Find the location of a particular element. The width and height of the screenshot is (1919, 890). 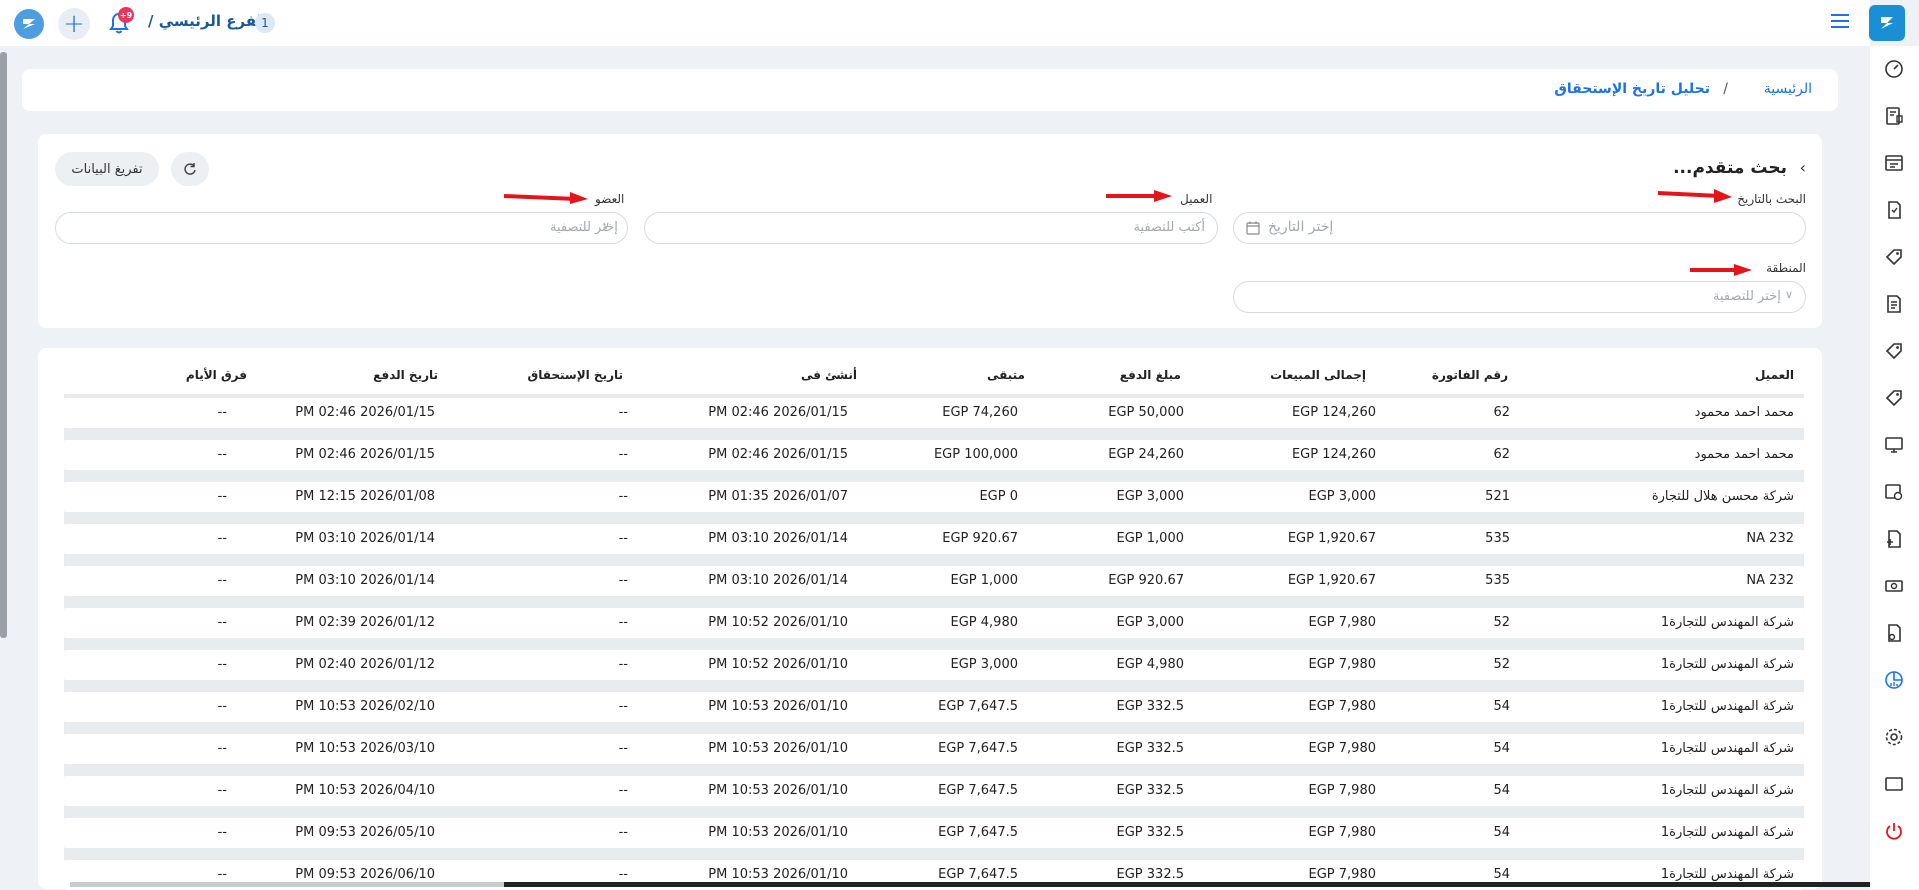

region-filter-select: ∨ إختر للتصفية is located at coordinates (1519, 297).